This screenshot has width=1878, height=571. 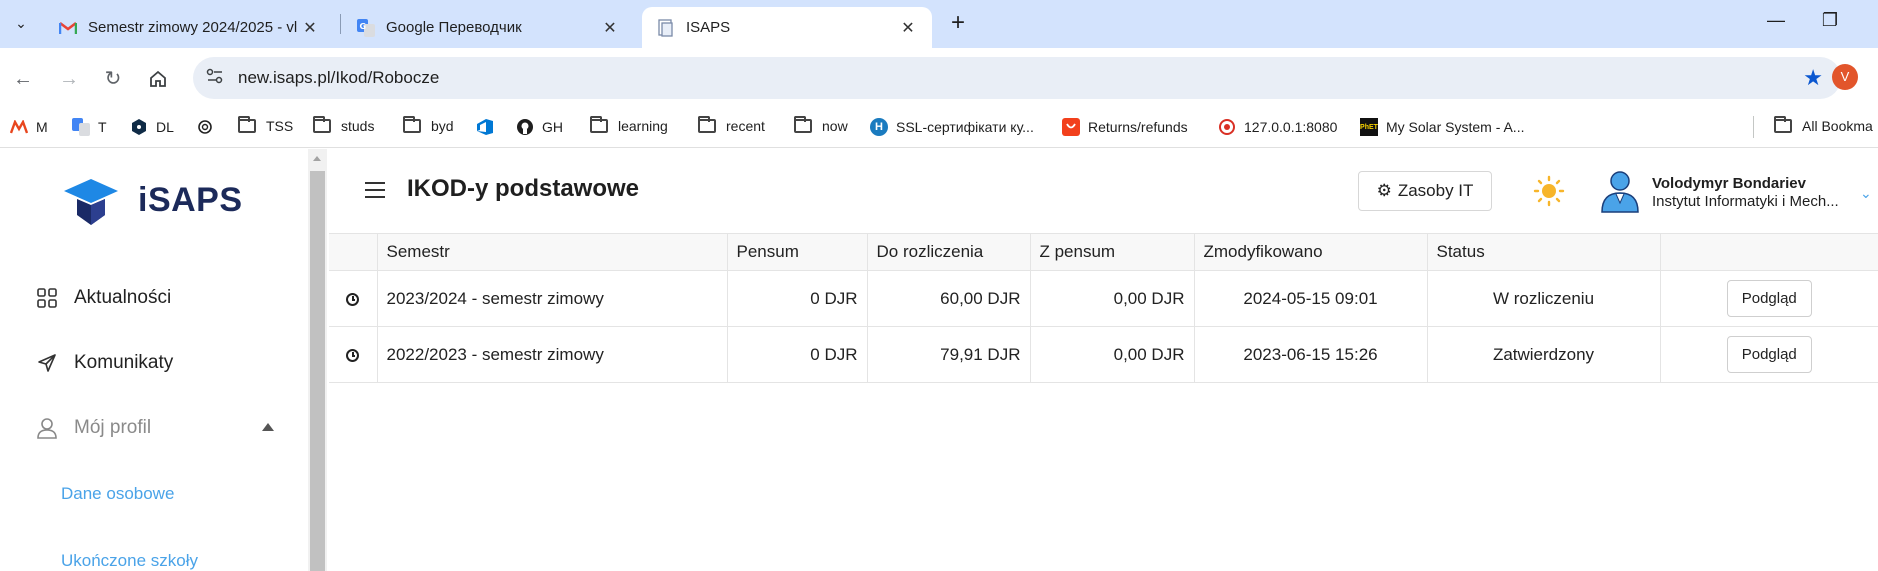 What do you see at coordinates (552, 298) in the screenshot?
I see `cell-semestr: 2023/2024 - semestr zimowy` at bounding box center [552, 298].